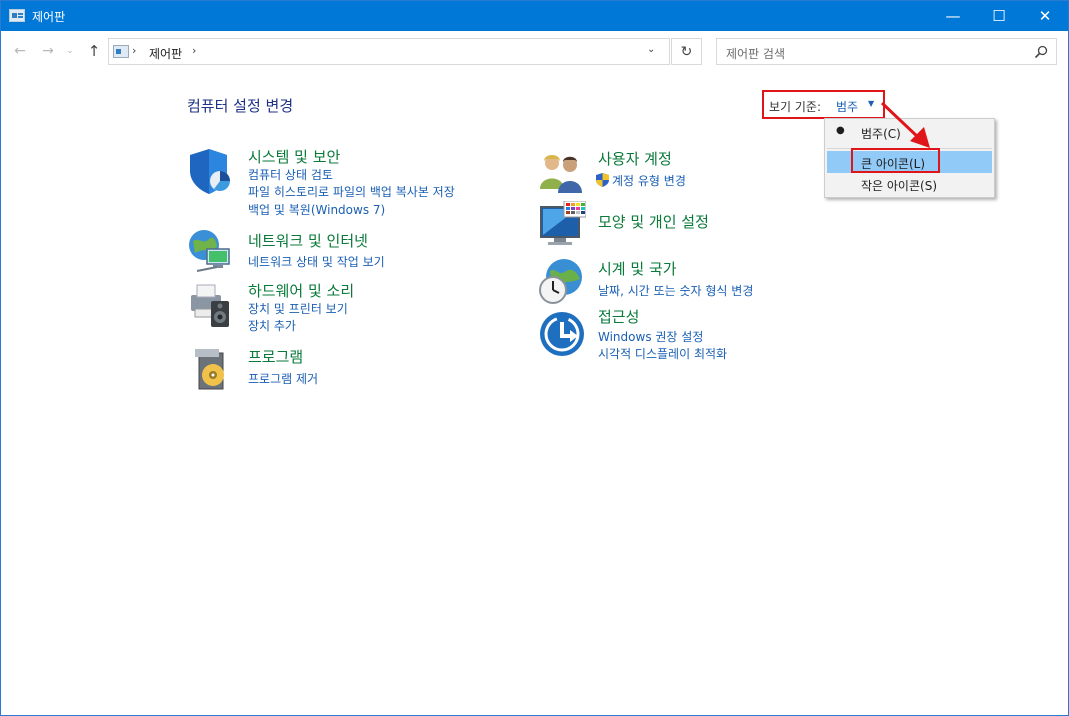  What do you see at coordinates (905, 124) in the screenshot?
I see `annotation-arrow-icon` at bounding box center [905, 124].